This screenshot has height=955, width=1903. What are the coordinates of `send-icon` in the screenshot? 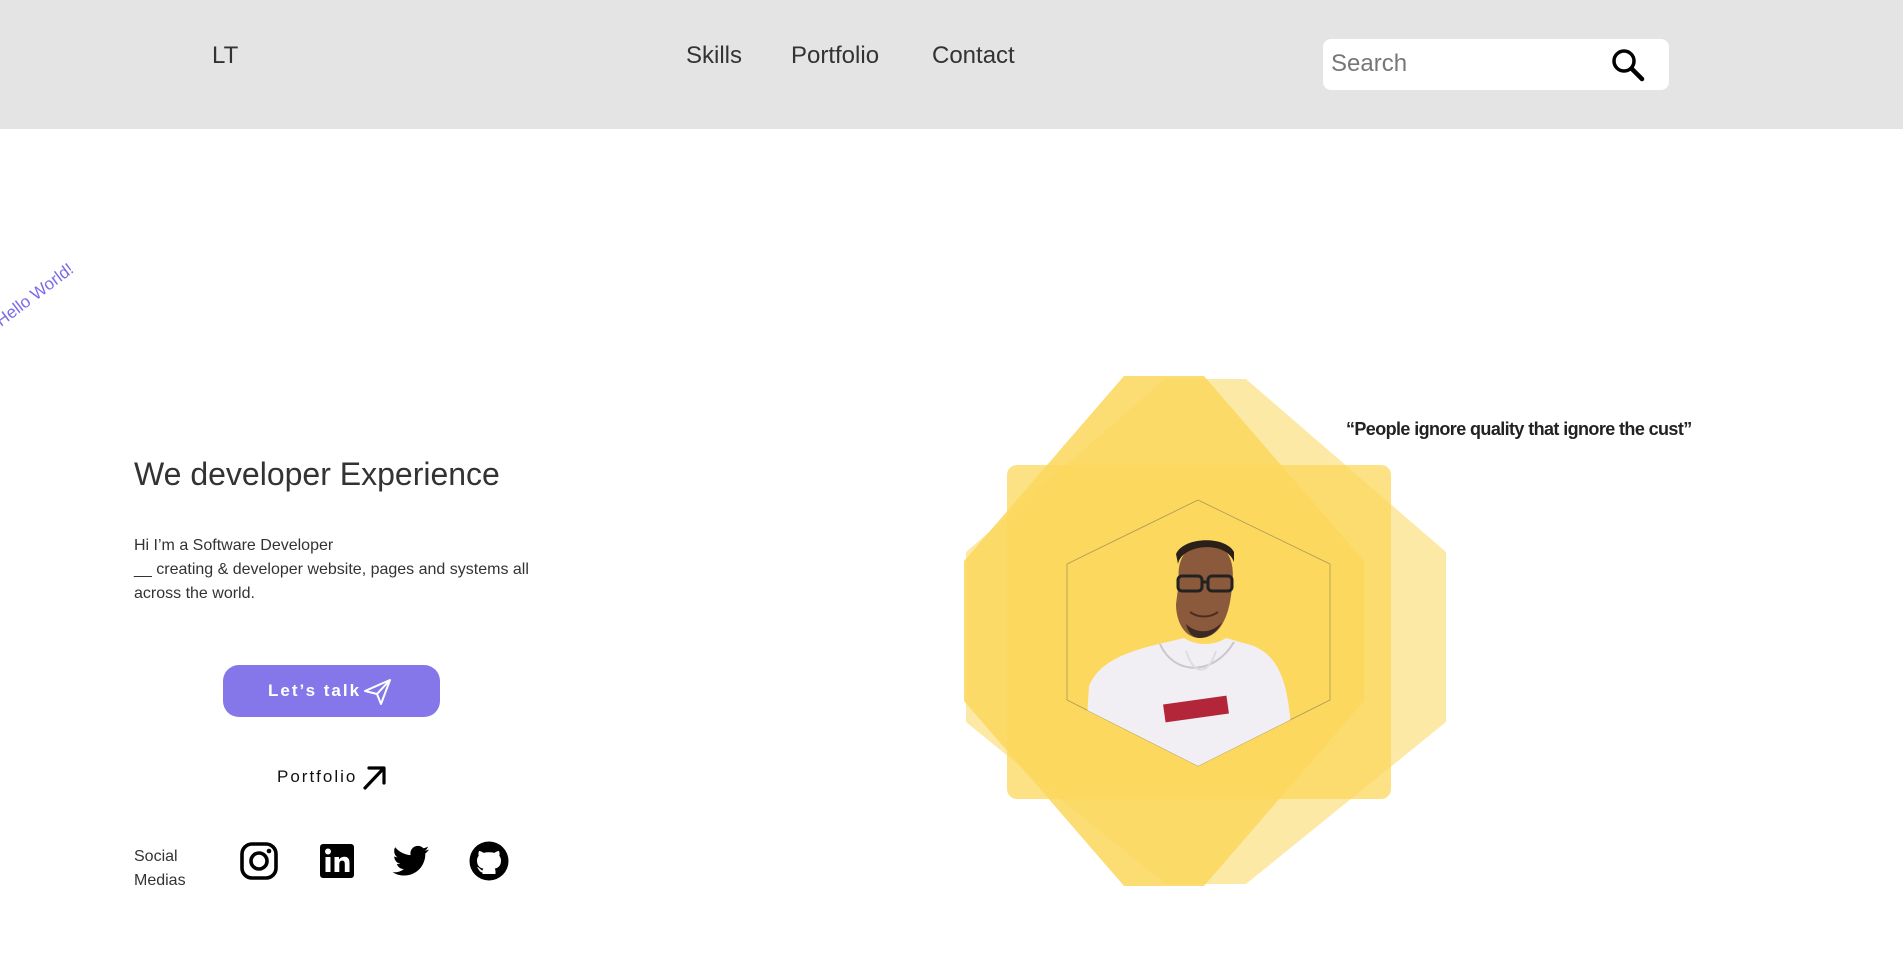 It's located at (377, 692).